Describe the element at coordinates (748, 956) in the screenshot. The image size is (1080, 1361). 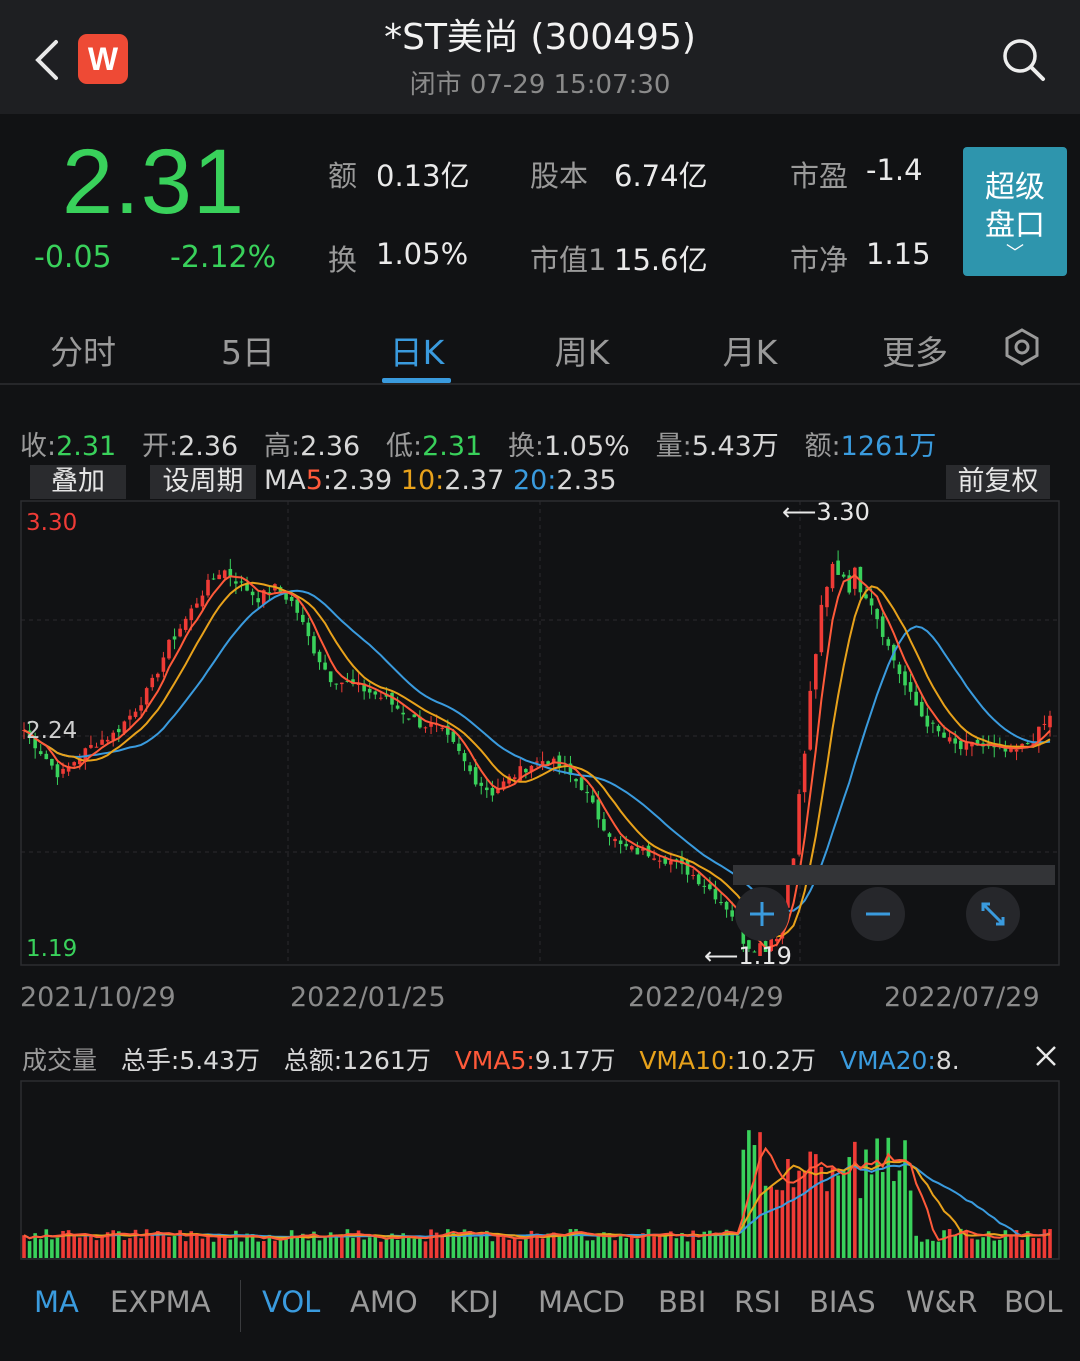
I see `min-annotation: ⟵1.19` at that location.